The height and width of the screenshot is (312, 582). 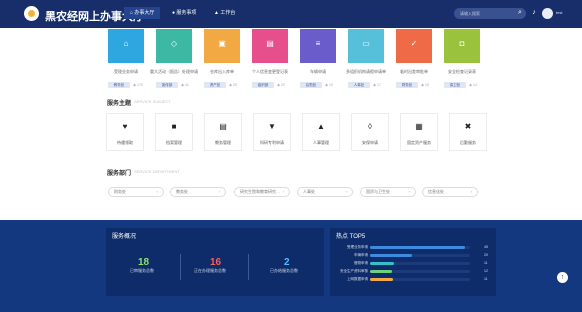 I want to click on department-tag: 人事处, so click(x=359, y=85).